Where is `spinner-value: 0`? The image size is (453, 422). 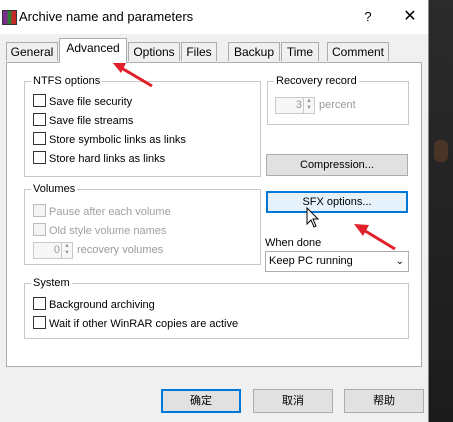
spinner-value: 0 is located at coordinates (56, 250).